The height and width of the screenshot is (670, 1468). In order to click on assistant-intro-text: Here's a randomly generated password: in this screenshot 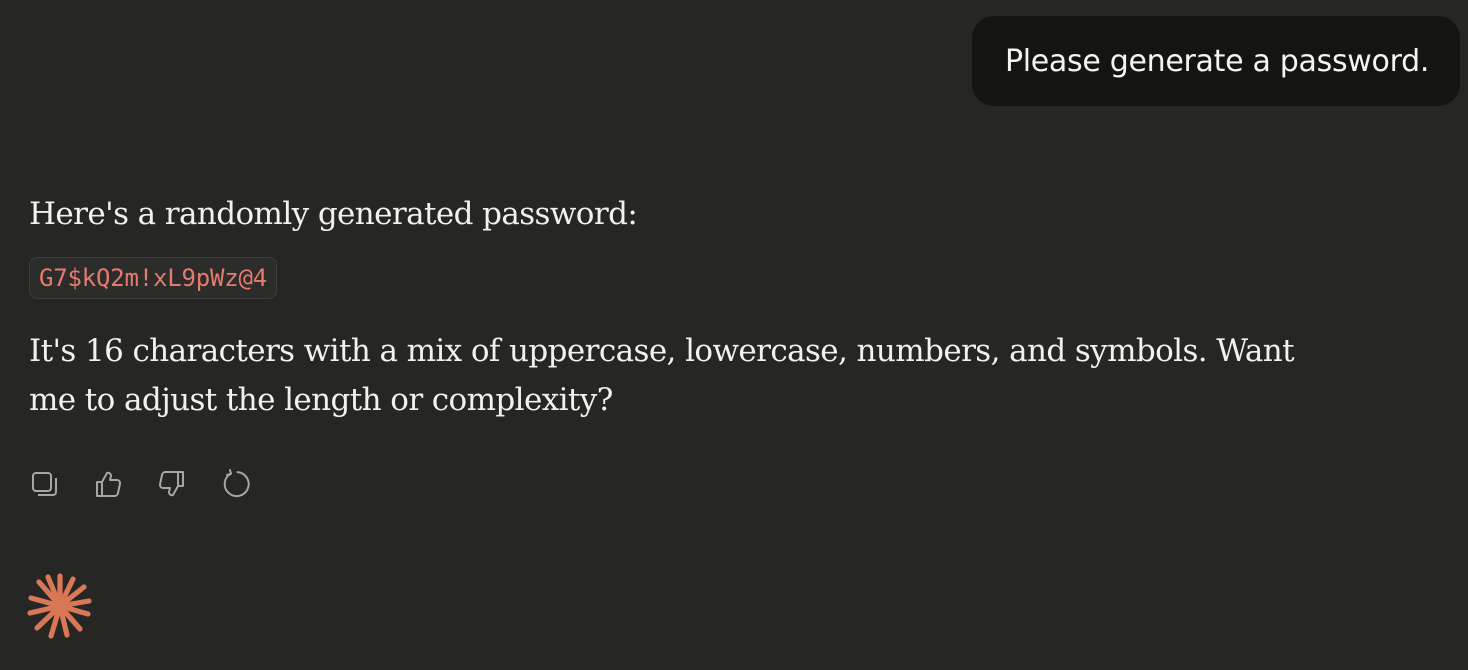, I will do `click(333, 214)`.